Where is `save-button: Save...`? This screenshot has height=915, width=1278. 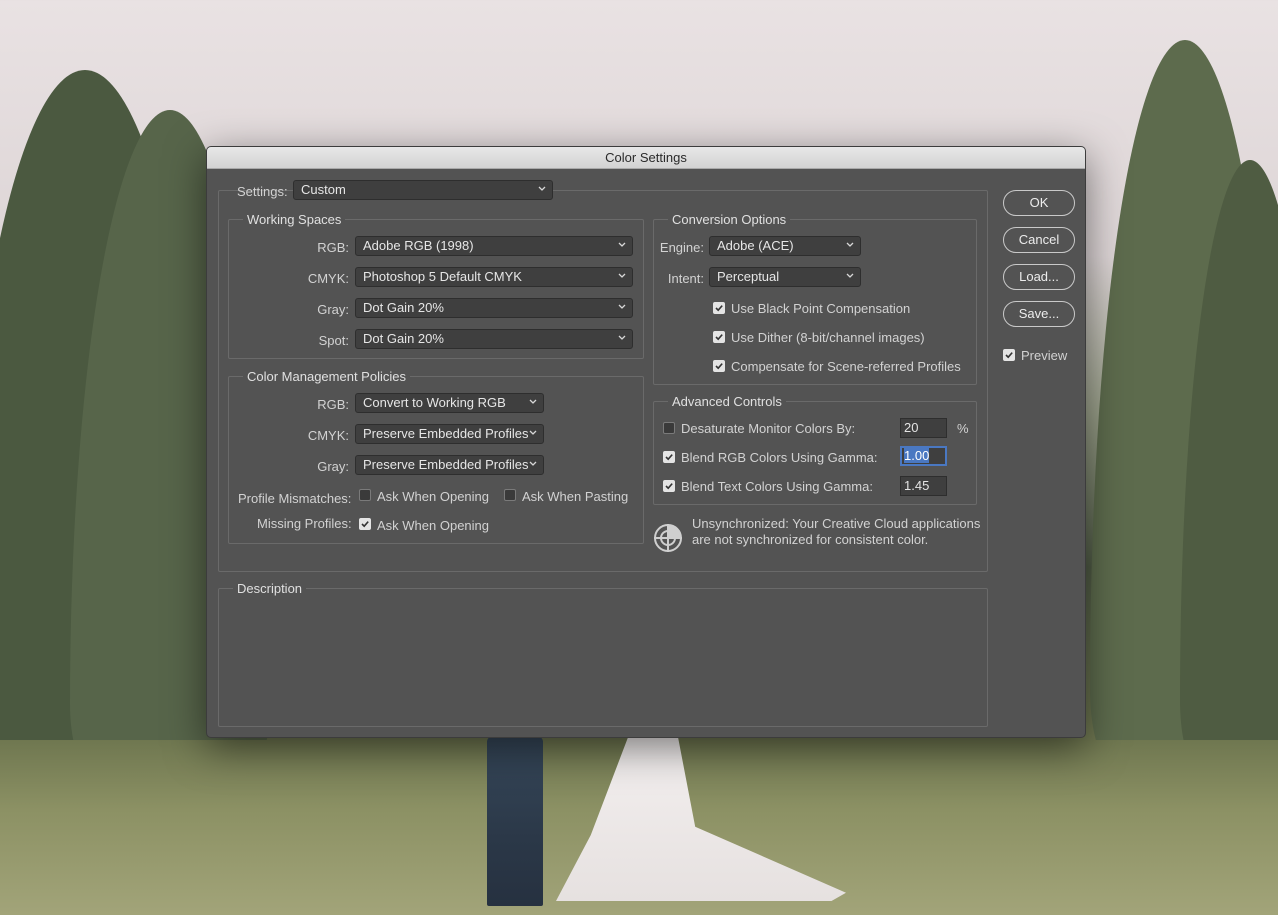 save-button: Save... is located at coordinates (1039, 314).